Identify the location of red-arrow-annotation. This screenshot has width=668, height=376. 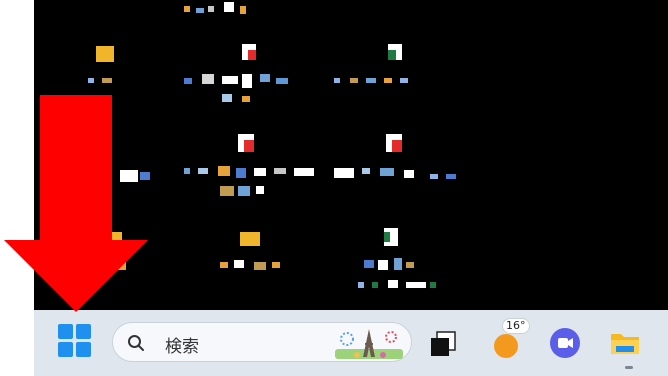
(76, 203).